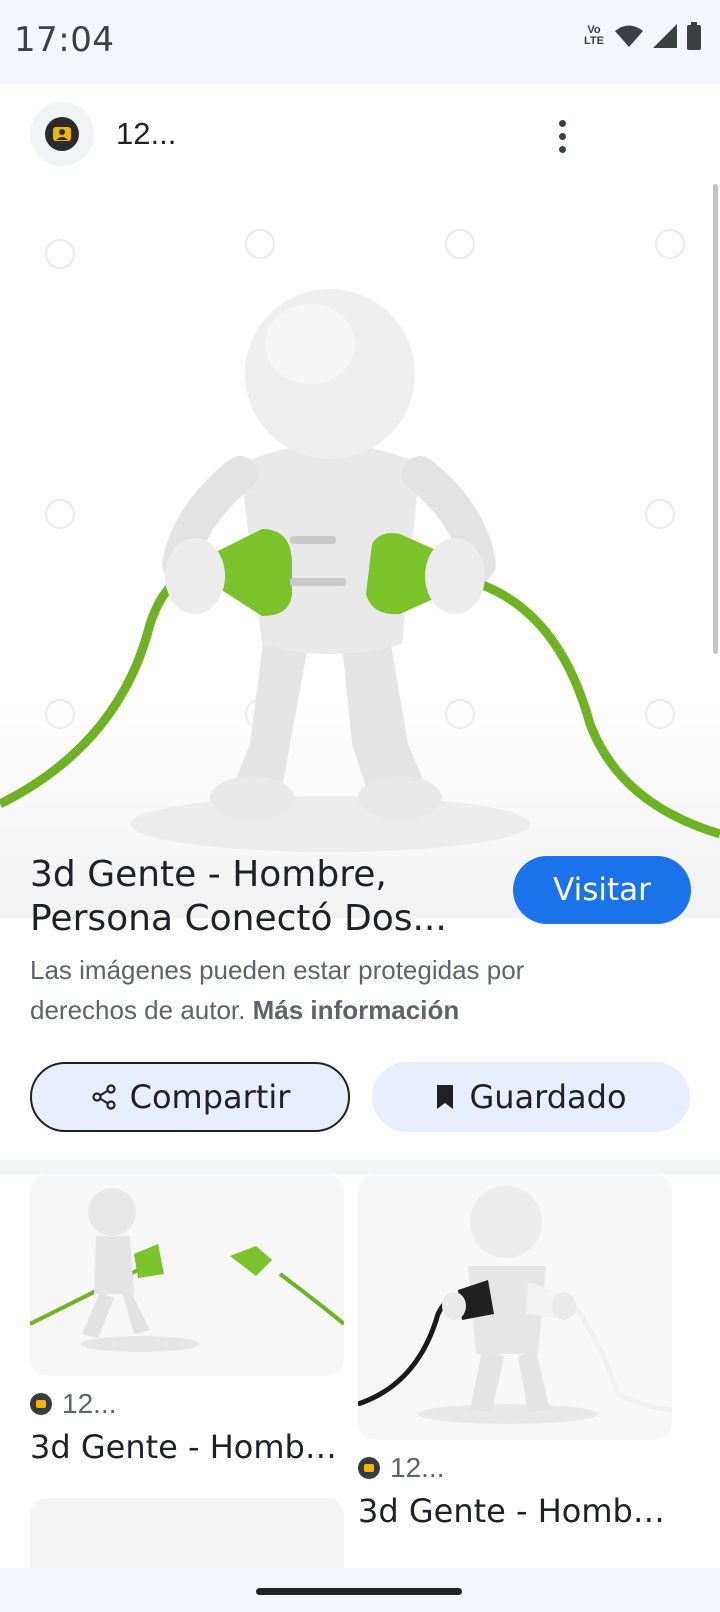 The width and height of the screenshot is (720, 1612). I want to click on status-icons: Vo LTE, so click(642, 36).